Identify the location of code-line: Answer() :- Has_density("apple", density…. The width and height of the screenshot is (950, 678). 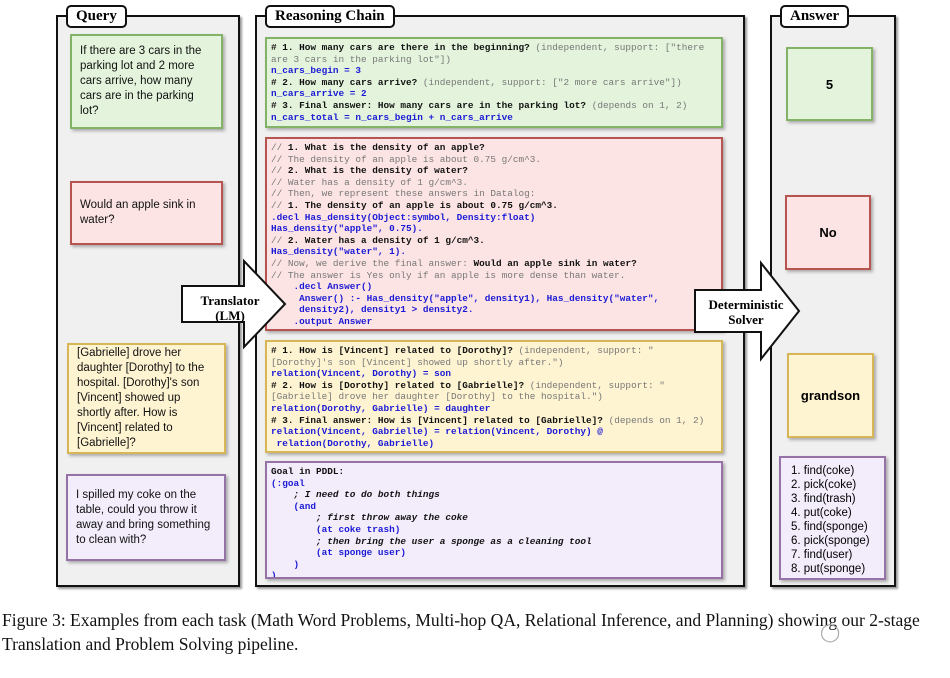
(494, 299).